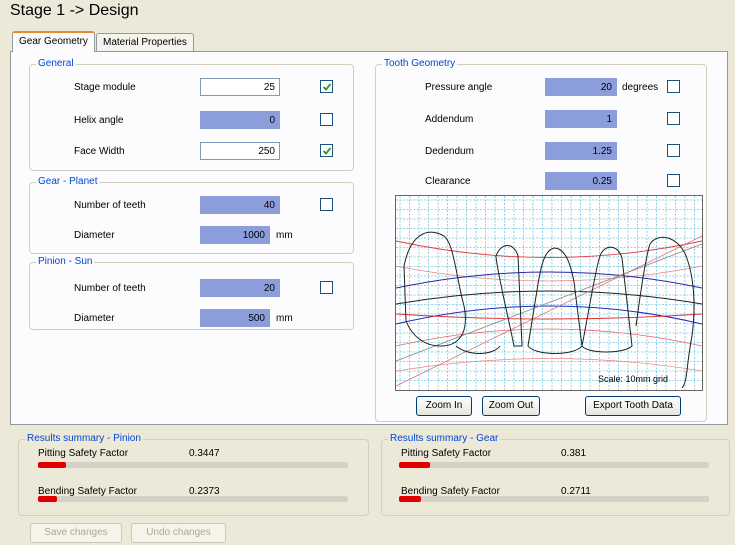 Image resolution: width=735 pixels, height=545 pixels. What do you see at coordinates (74, 10) in the screenshot?
I see `window-title: Stage 1 -> Design` at bounding box center [74, 10].